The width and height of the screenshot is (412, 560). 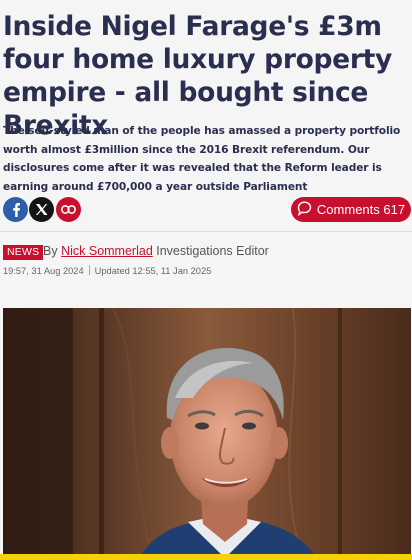 I want to click on byline: By Nick Sommerlad Investigations Editor, so click(x=156, y=251).